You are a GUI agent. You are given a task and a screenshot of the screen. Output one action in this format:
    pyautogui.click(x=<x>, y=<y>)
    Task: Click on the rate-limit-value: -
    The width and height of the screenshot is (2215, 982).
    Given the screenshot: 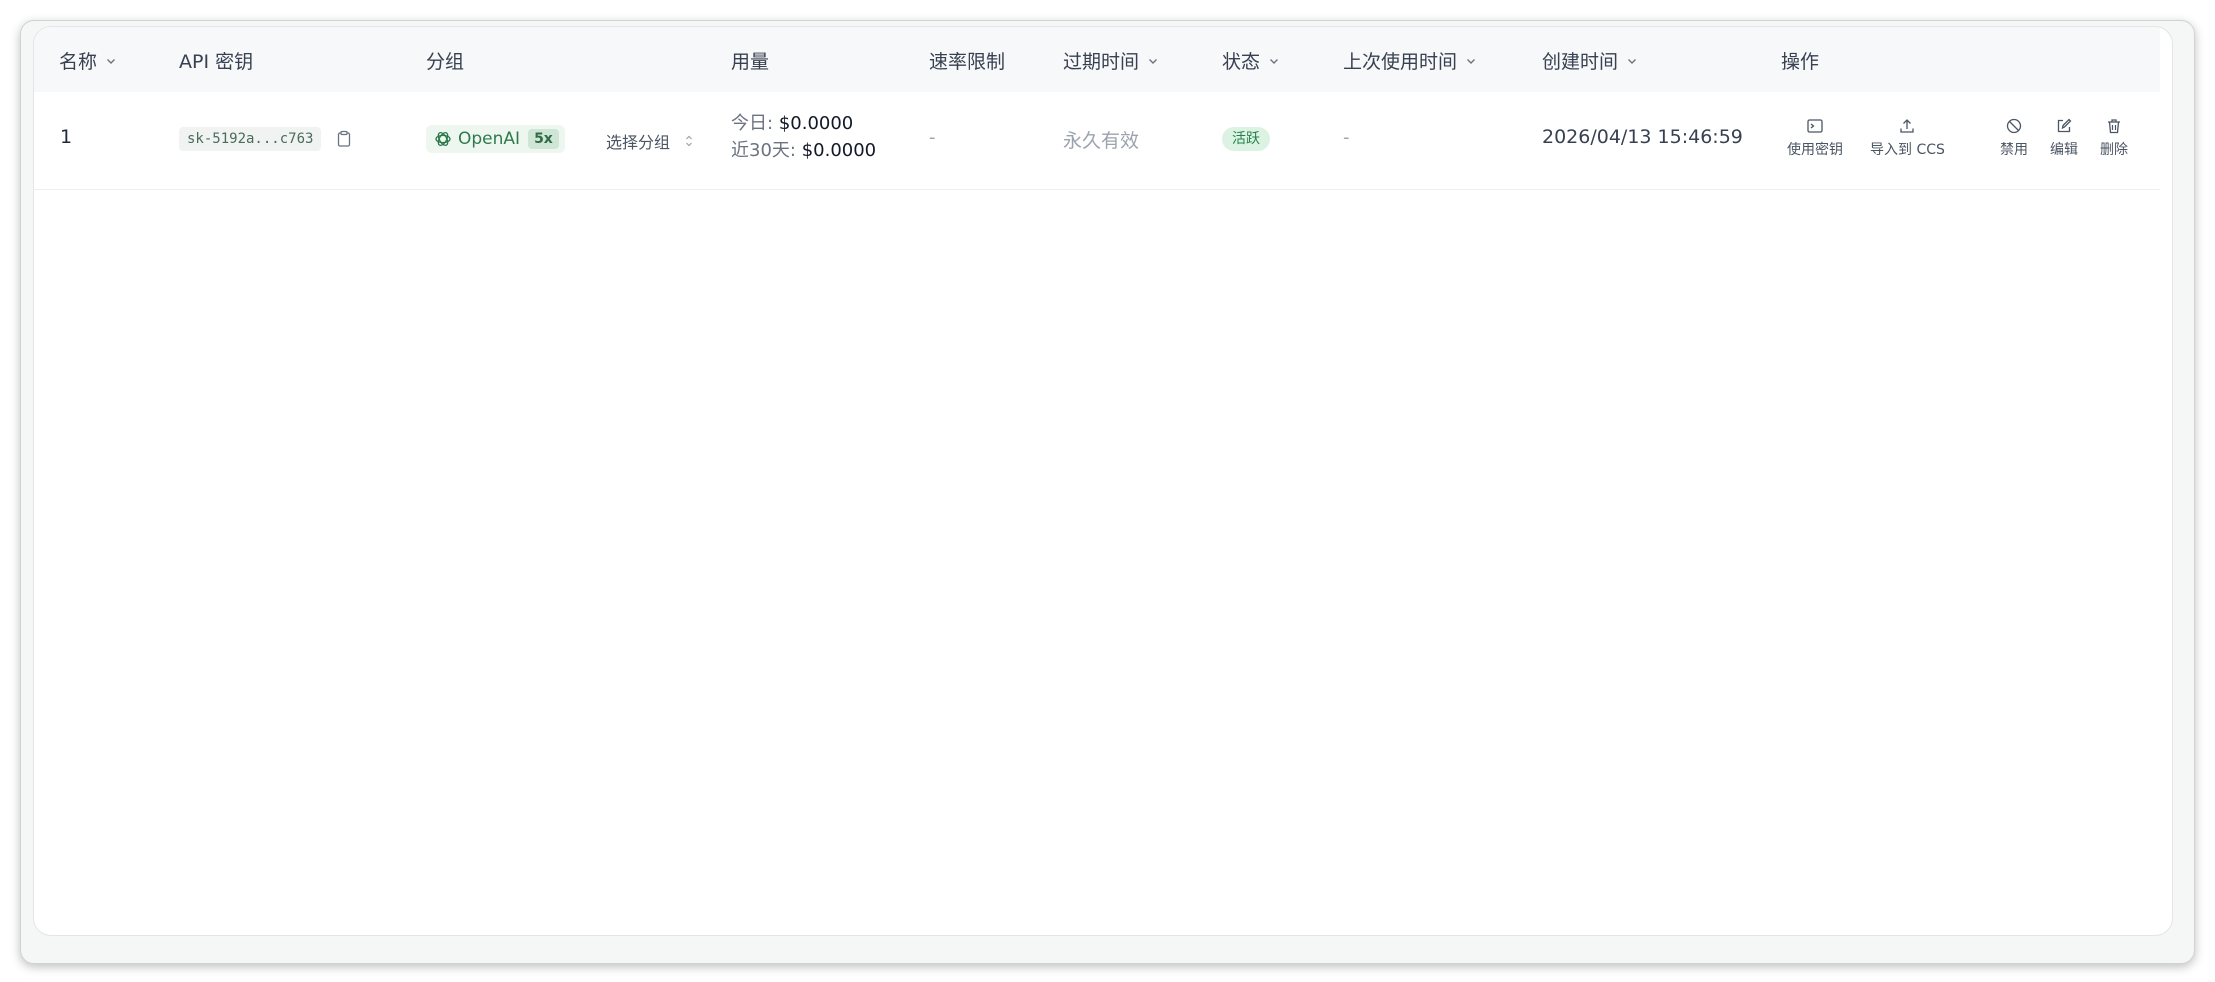 What is the action you would take?
    pyautogui.click(x=932, y=137)
    